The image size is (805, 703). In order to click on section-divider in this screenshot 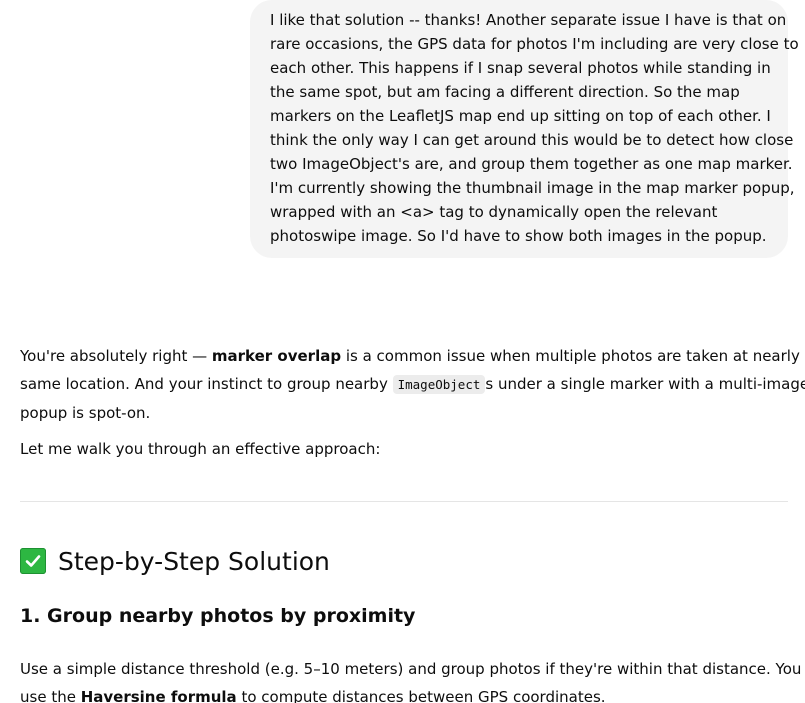, I will do `click(404, 501)`.